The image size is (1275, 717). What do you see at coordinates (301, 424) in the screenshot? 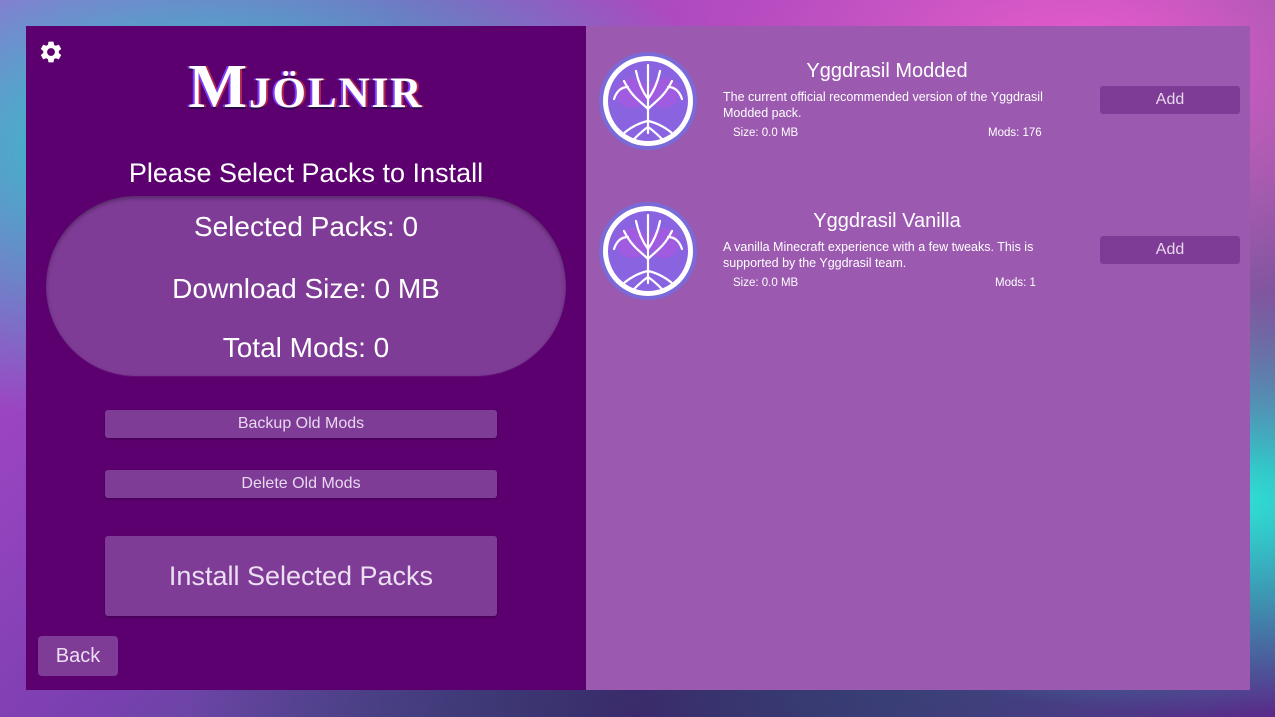
I see `backup-old-mods-button: Backup Old Mods` at bounding box center [301, 424].